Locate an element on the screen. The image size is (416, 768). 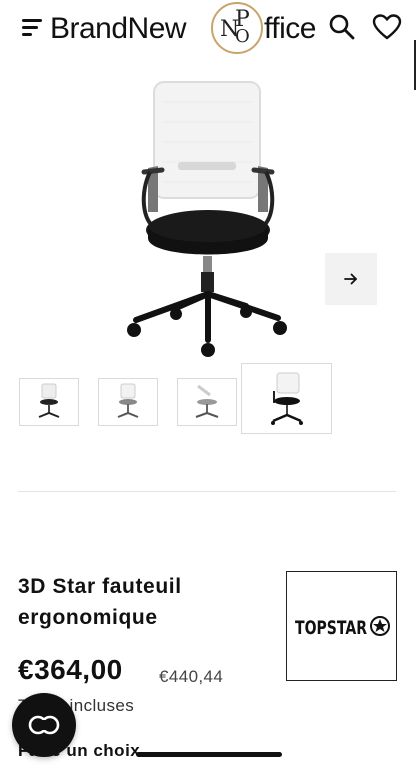
search-icon is located at coordinates (342, 27).